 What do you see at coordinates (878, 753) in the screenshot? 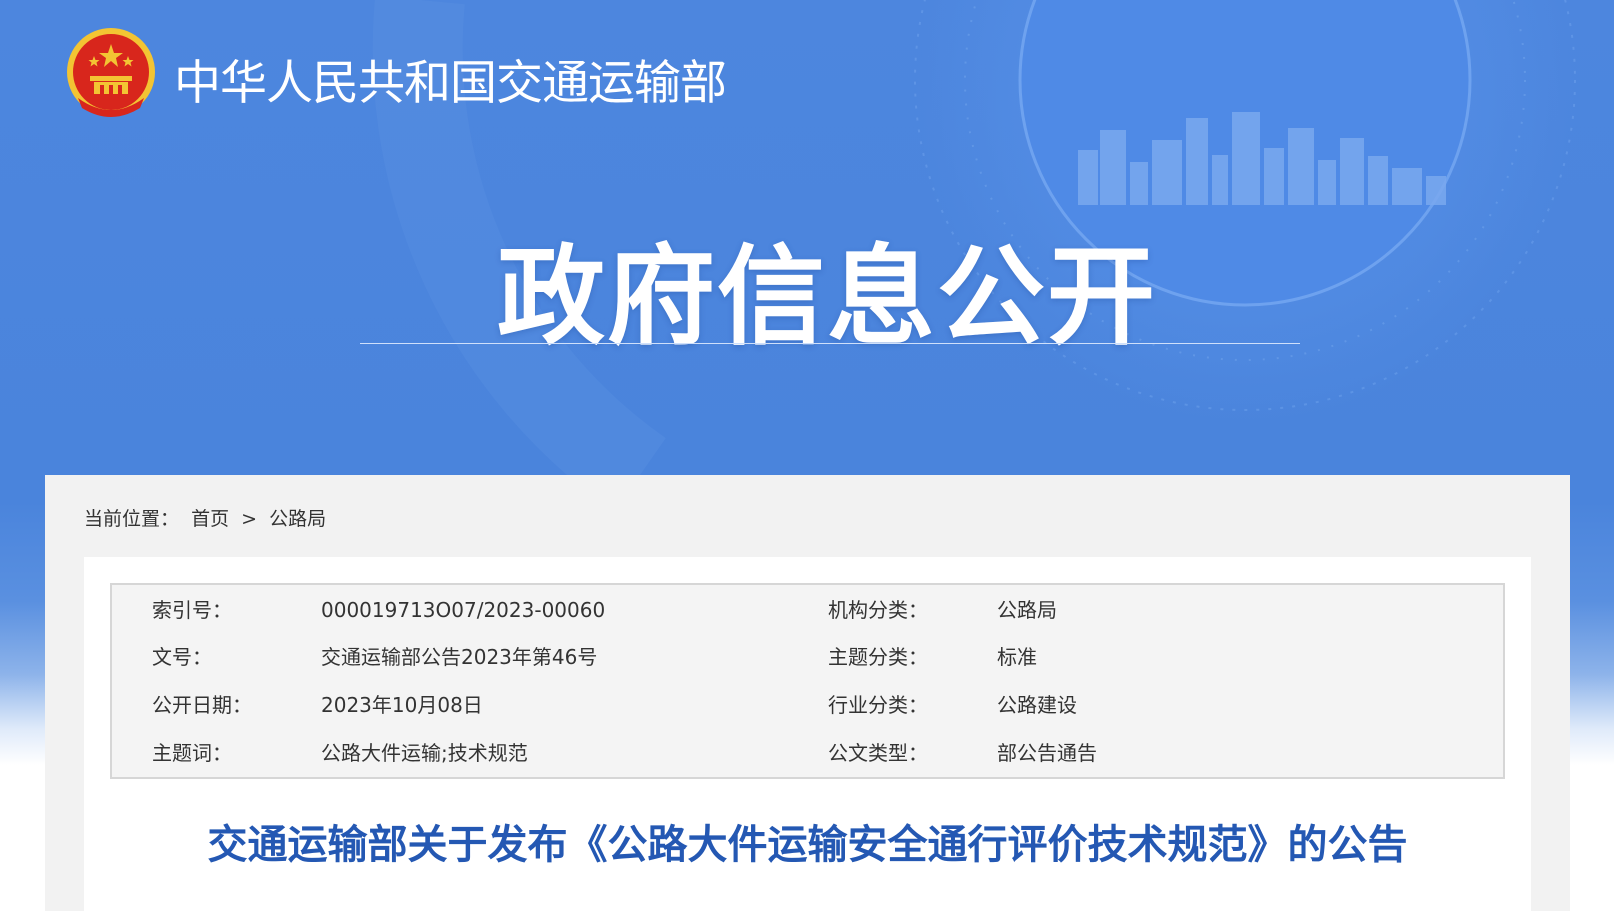
I see `document-type-label: 公文类型：` at bounding box center [878, 753].